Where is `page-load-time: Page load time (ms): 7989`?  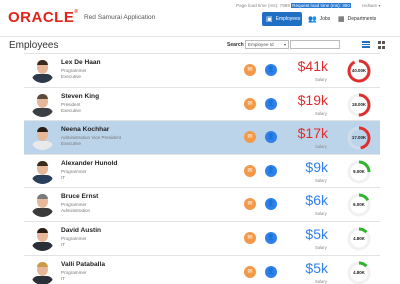 page-load-time: Page load time (ms): 7989 is located at coordinates (263, 5).